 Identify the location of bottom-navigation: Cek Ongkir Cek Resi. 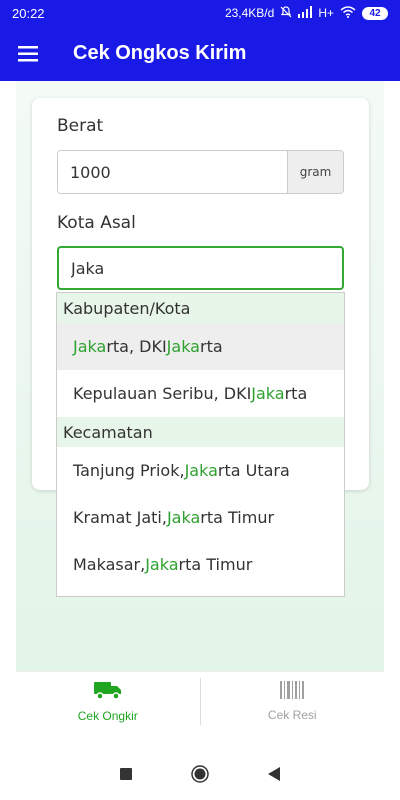
(200, 701).